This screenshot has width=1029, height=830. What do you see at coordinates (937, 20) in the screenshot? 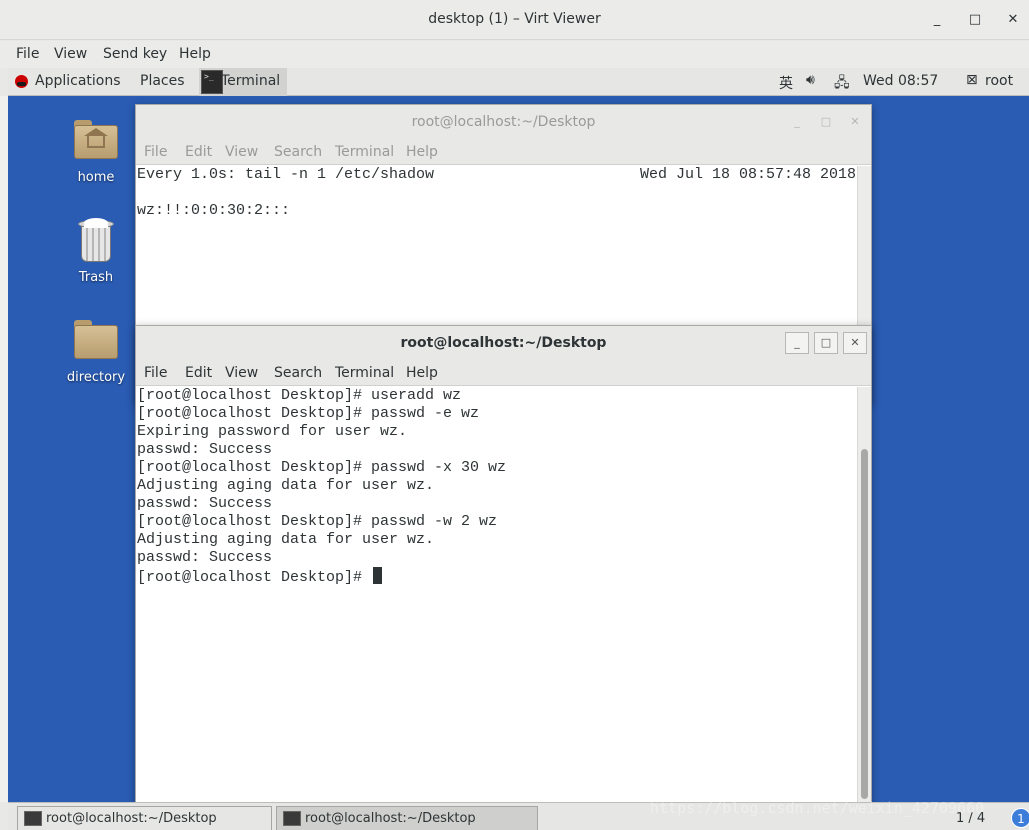
I see `minimize-button: _` at bounding box center [937, 20].